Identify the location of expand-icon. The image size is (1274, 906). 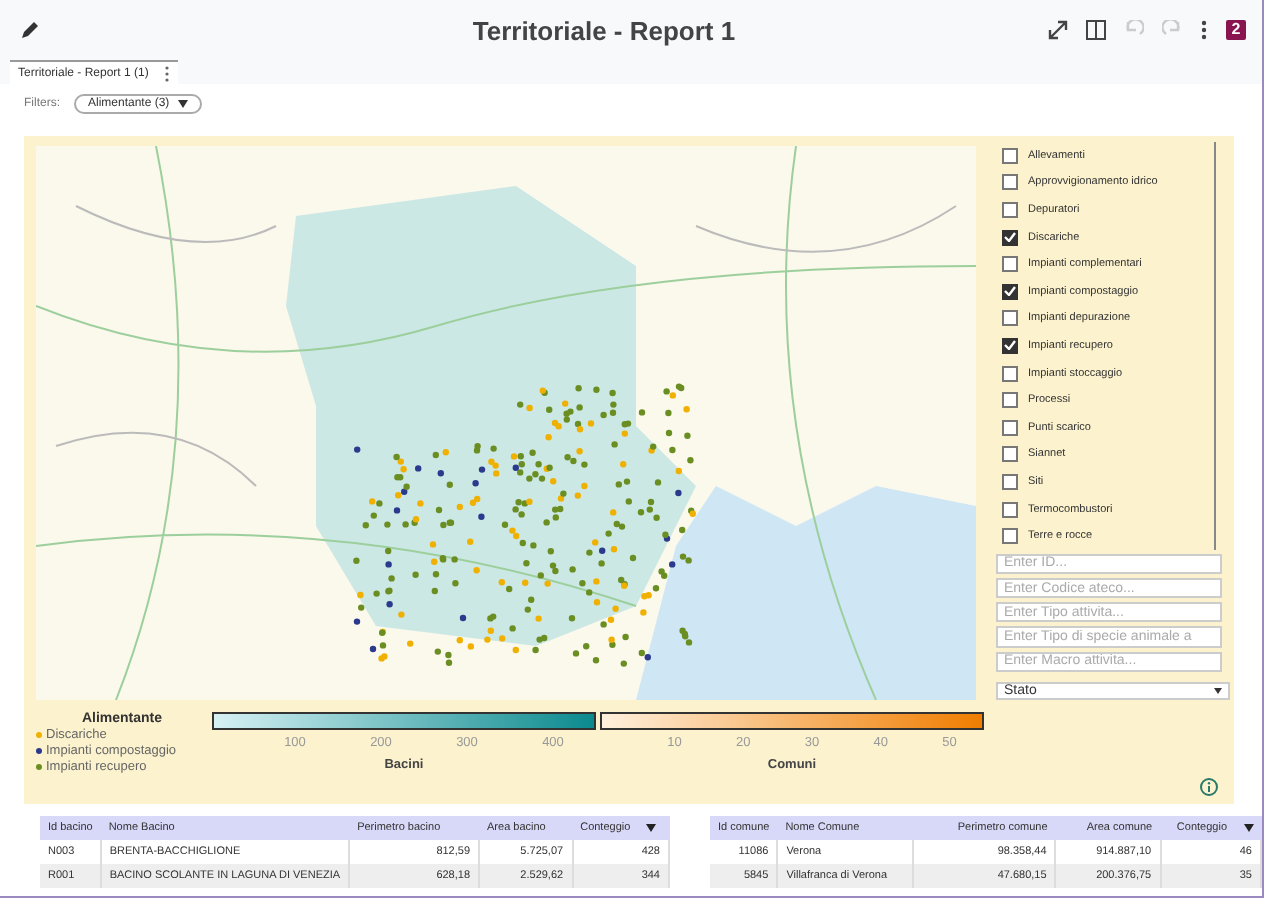
(1058, 30).